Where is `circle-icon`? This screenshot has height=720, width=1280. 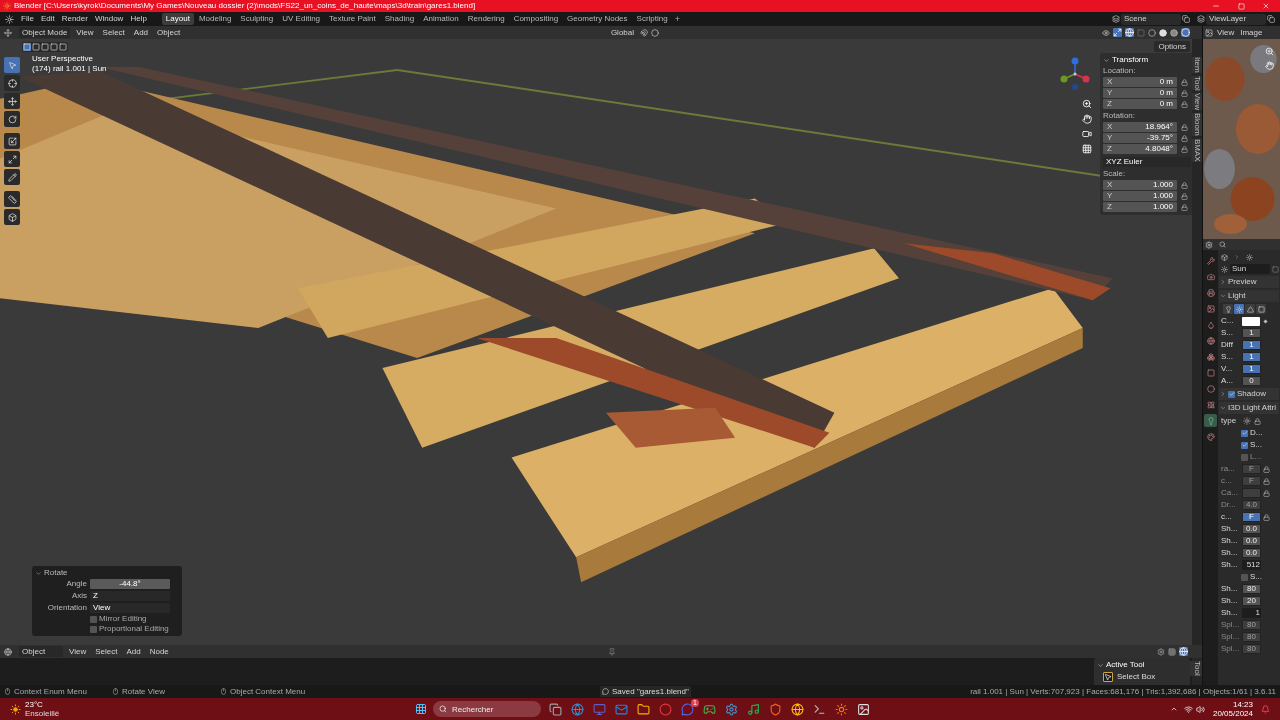
circle-icon is located at coordinates (655, 32).